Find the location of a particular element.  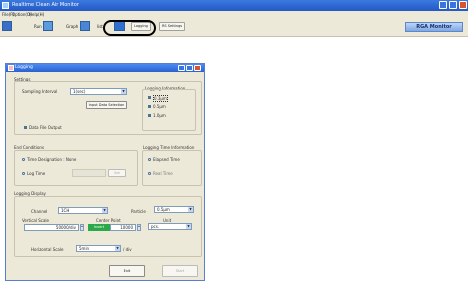

data-file-output-label: Data File Output is located at coordinates (45, 127).